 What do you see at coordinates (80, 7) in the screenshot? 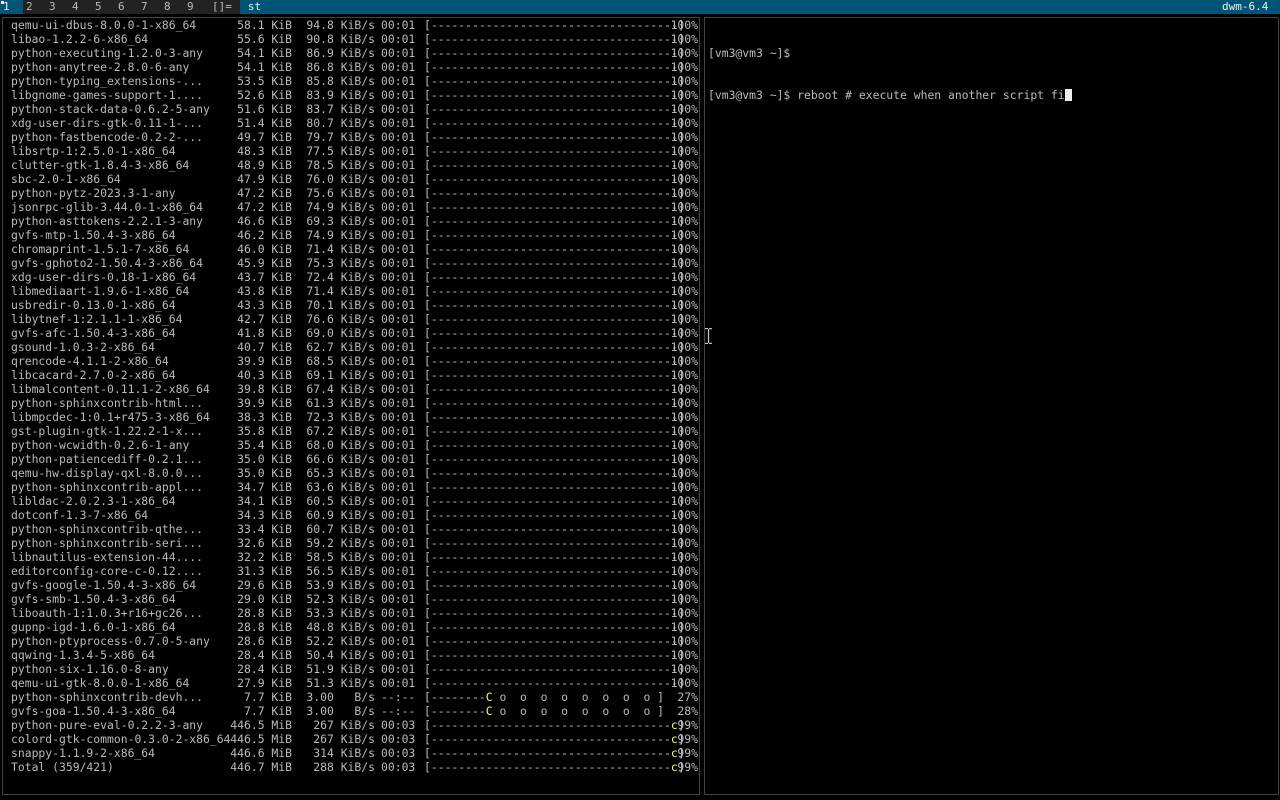
I see `tag-4: 4` at bounding box center [80, 7].